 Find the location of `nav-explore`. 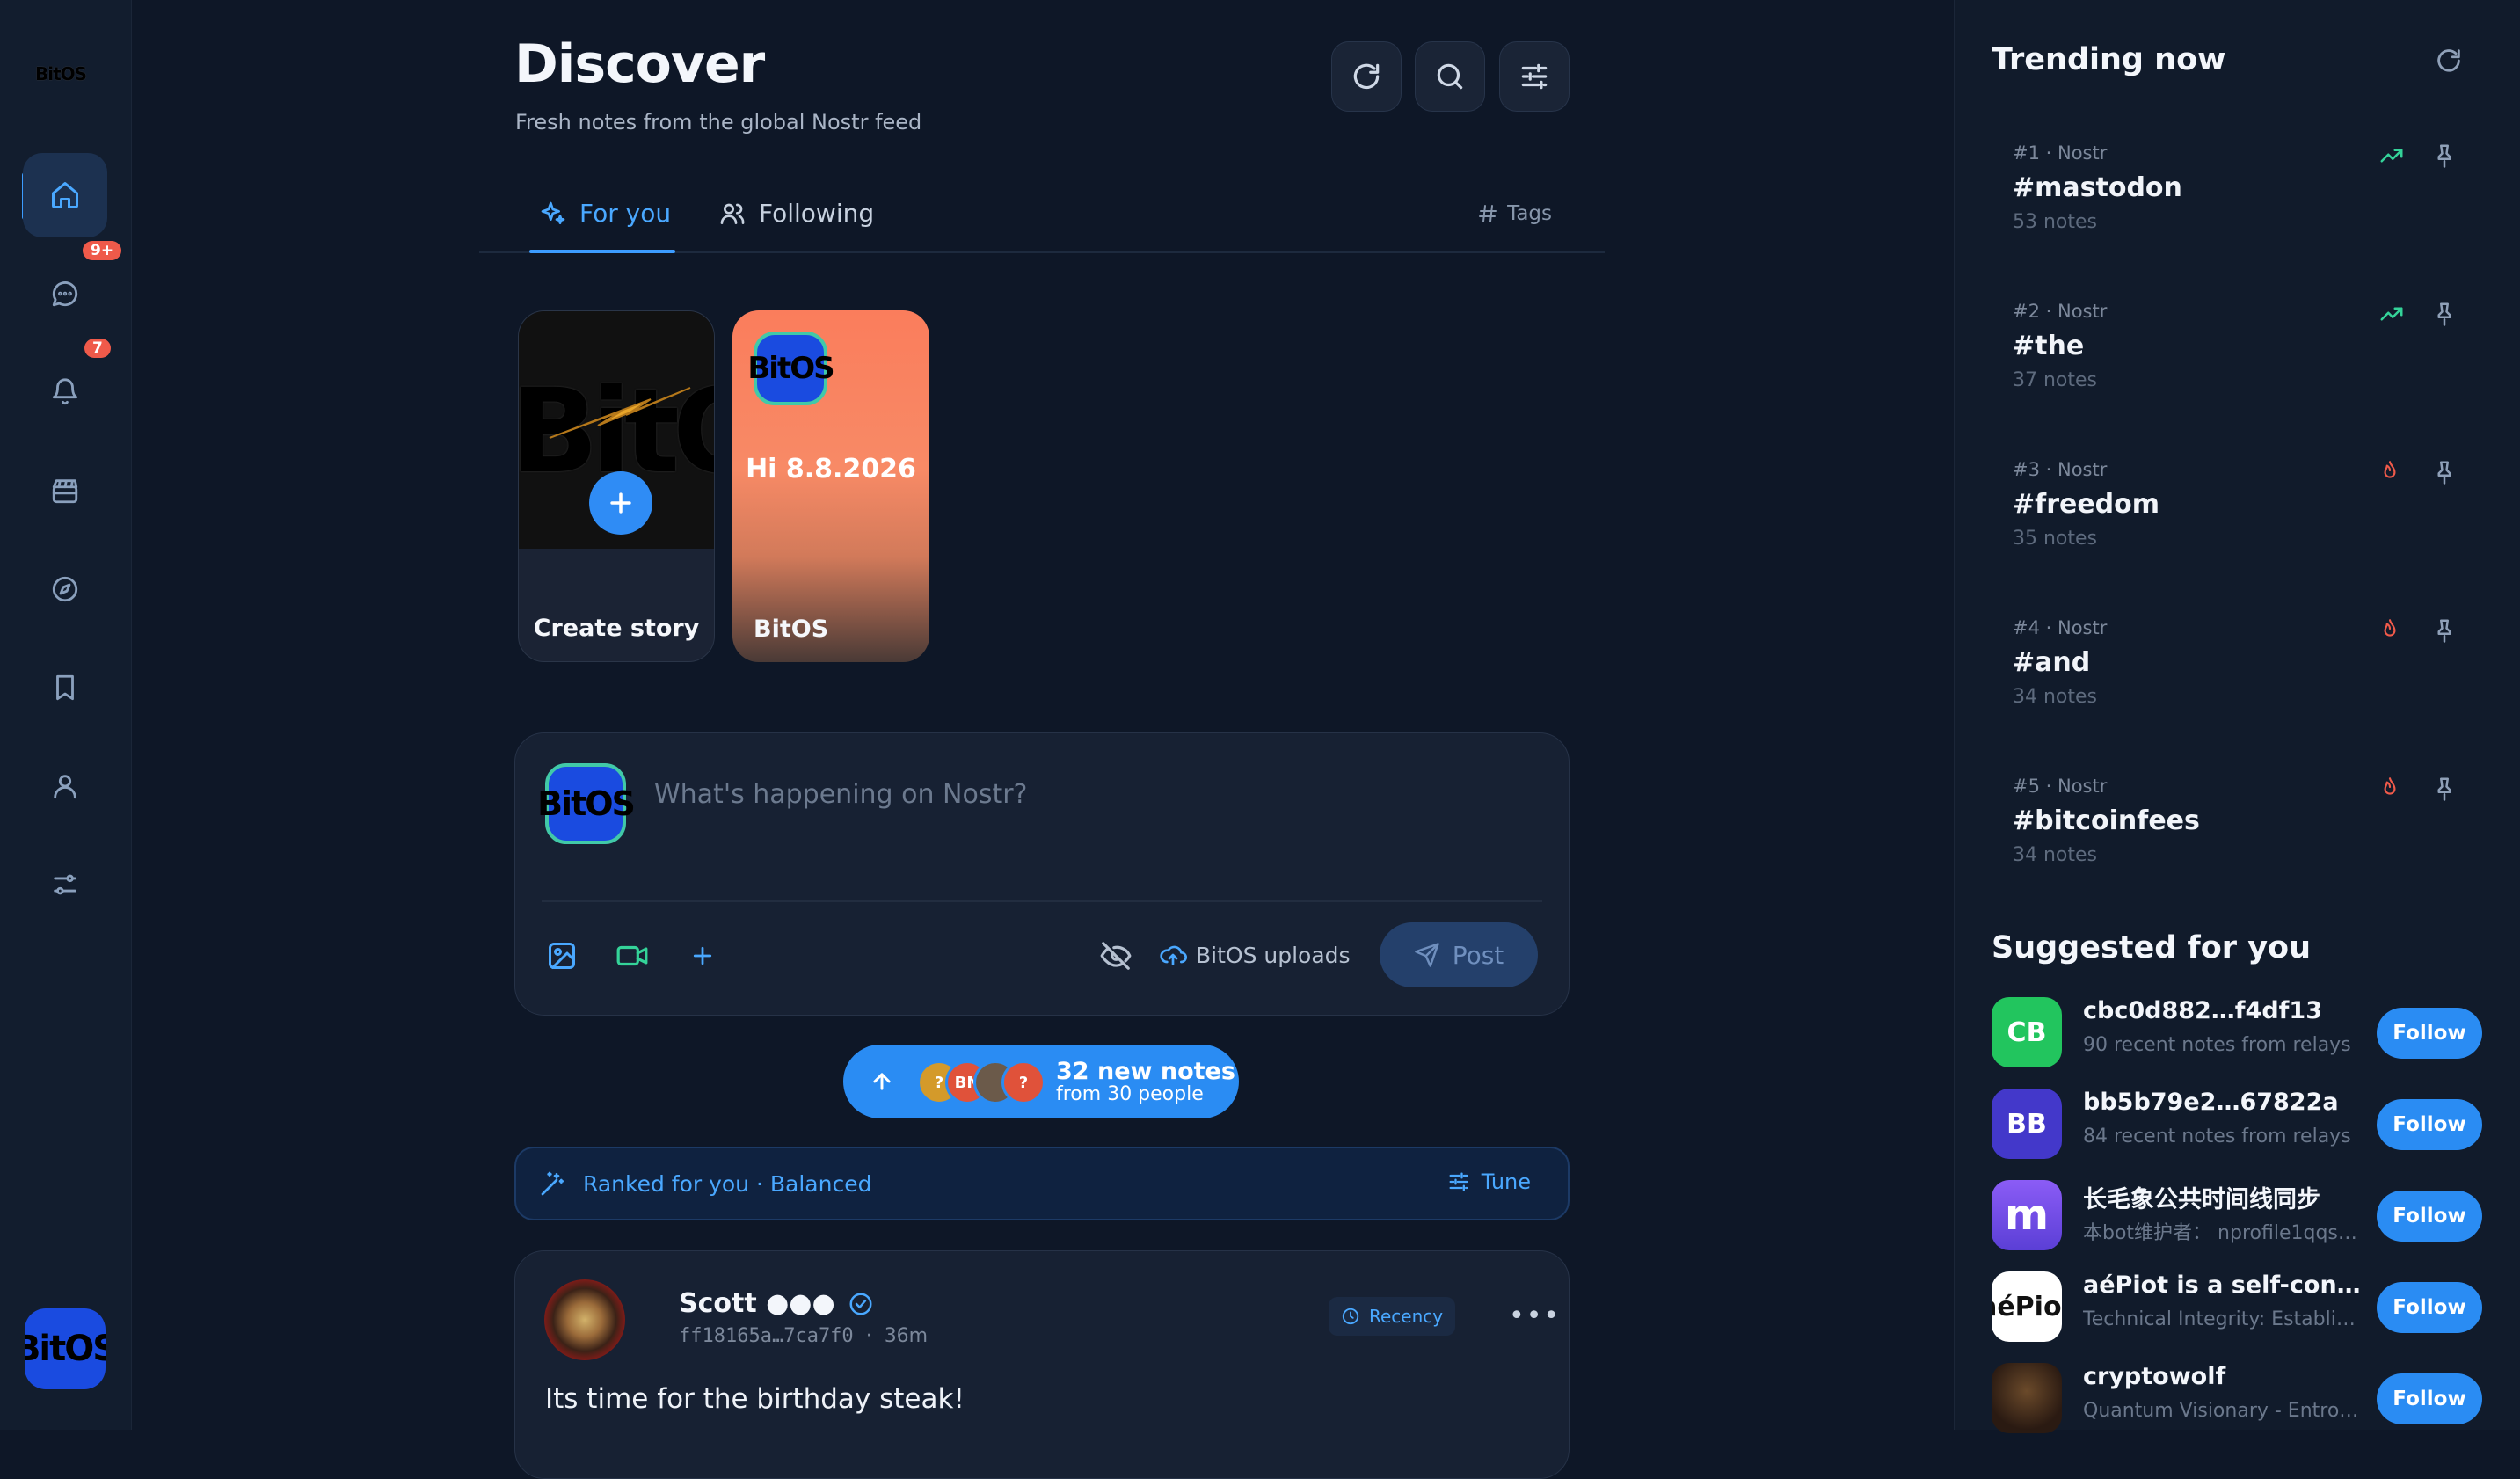

nav-explore is located at coordinates (65, 589).